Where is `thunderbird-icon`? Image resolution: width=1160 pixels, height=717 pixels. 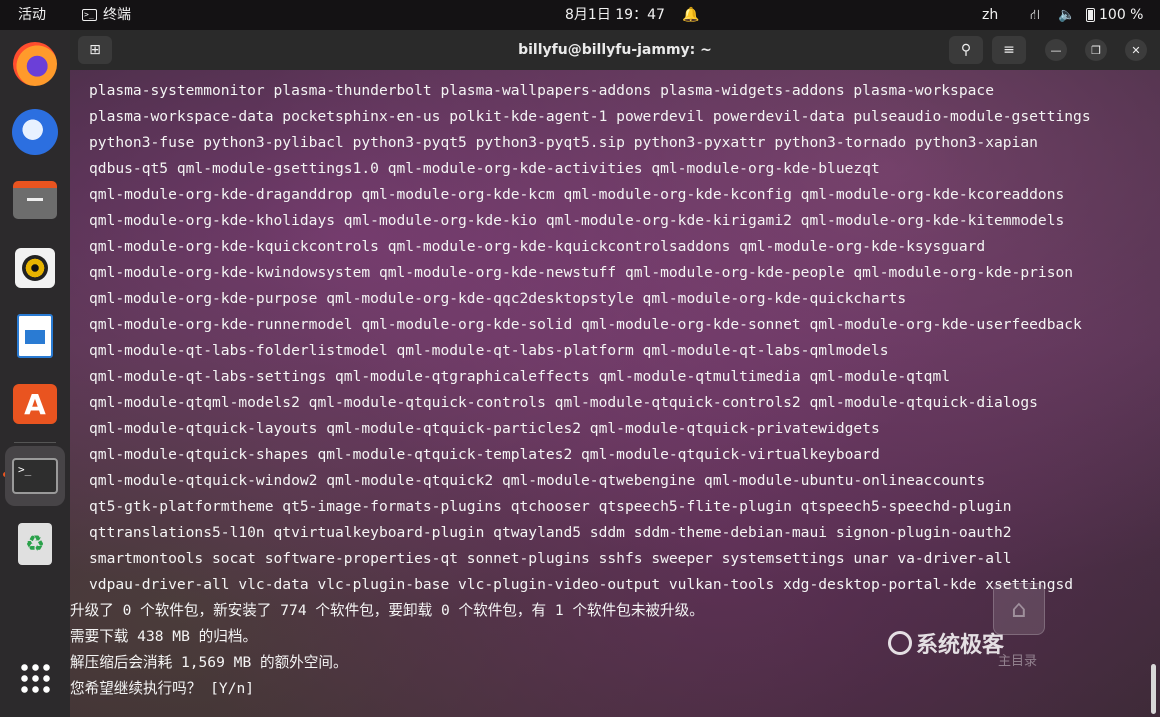 thunderbird-icon is located at coordinates (35, 132).